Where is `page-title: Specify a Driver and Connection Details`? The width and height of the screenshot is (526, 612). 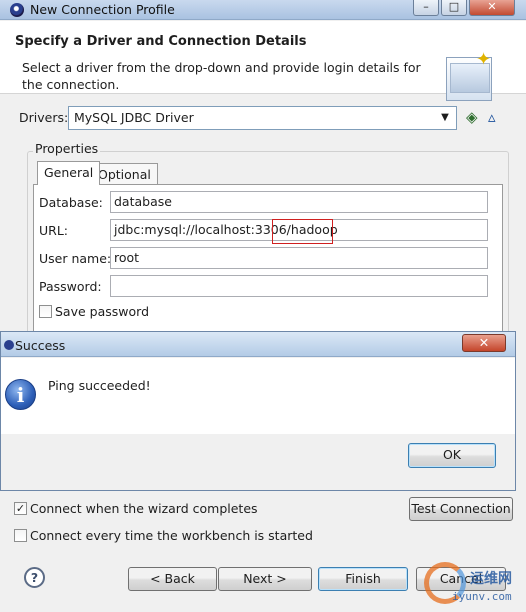
page-title: Specify a Driver and Connection Details is located at coordinates (161, 41).